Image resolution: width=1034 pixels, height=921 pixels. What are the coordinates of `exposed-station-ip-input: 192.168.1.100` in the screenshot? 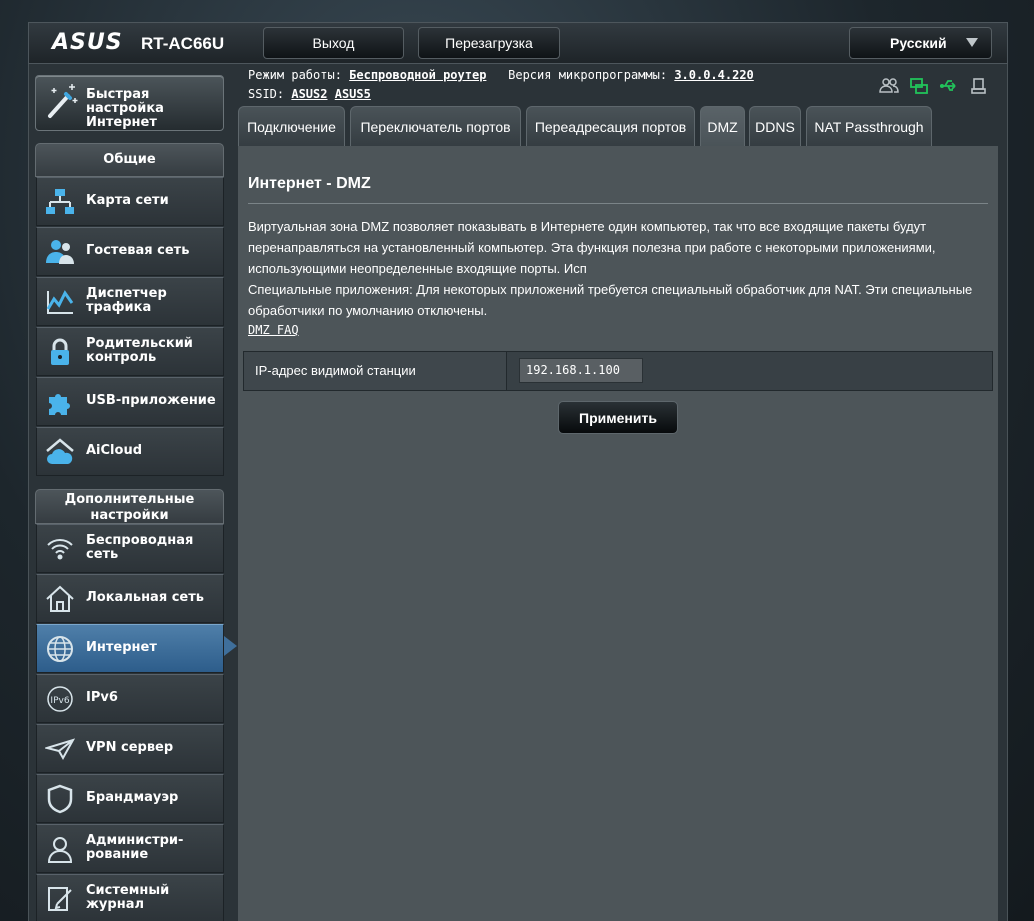 It's located at (581, 370).